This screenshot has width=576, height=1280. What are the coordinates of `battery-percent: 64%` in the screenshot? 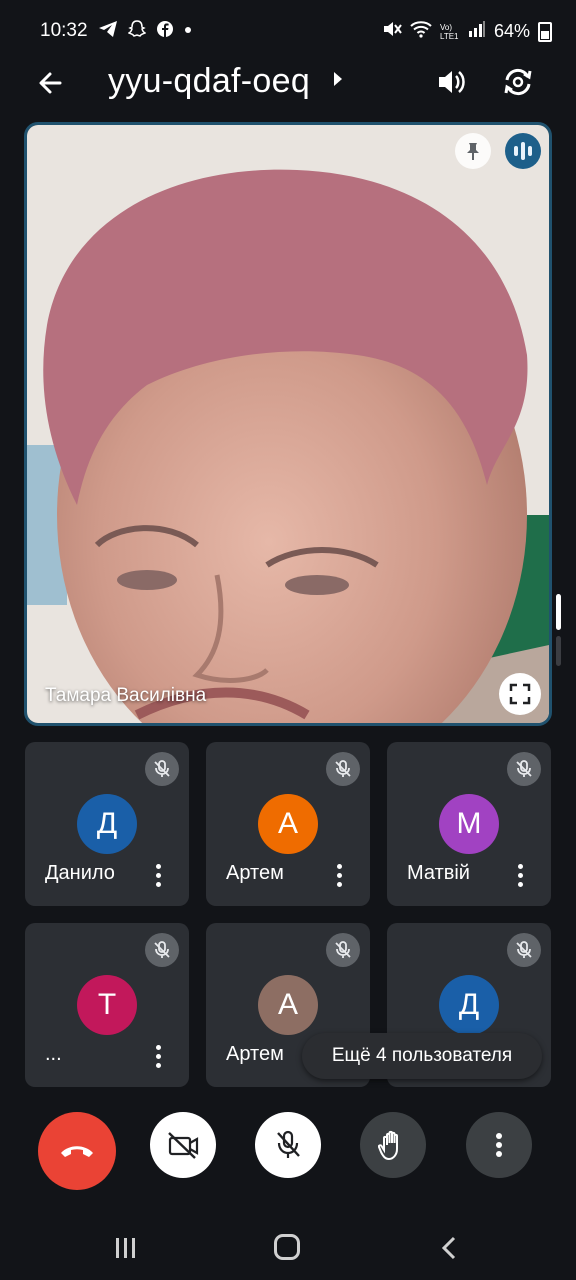 It's located at (511, 31).